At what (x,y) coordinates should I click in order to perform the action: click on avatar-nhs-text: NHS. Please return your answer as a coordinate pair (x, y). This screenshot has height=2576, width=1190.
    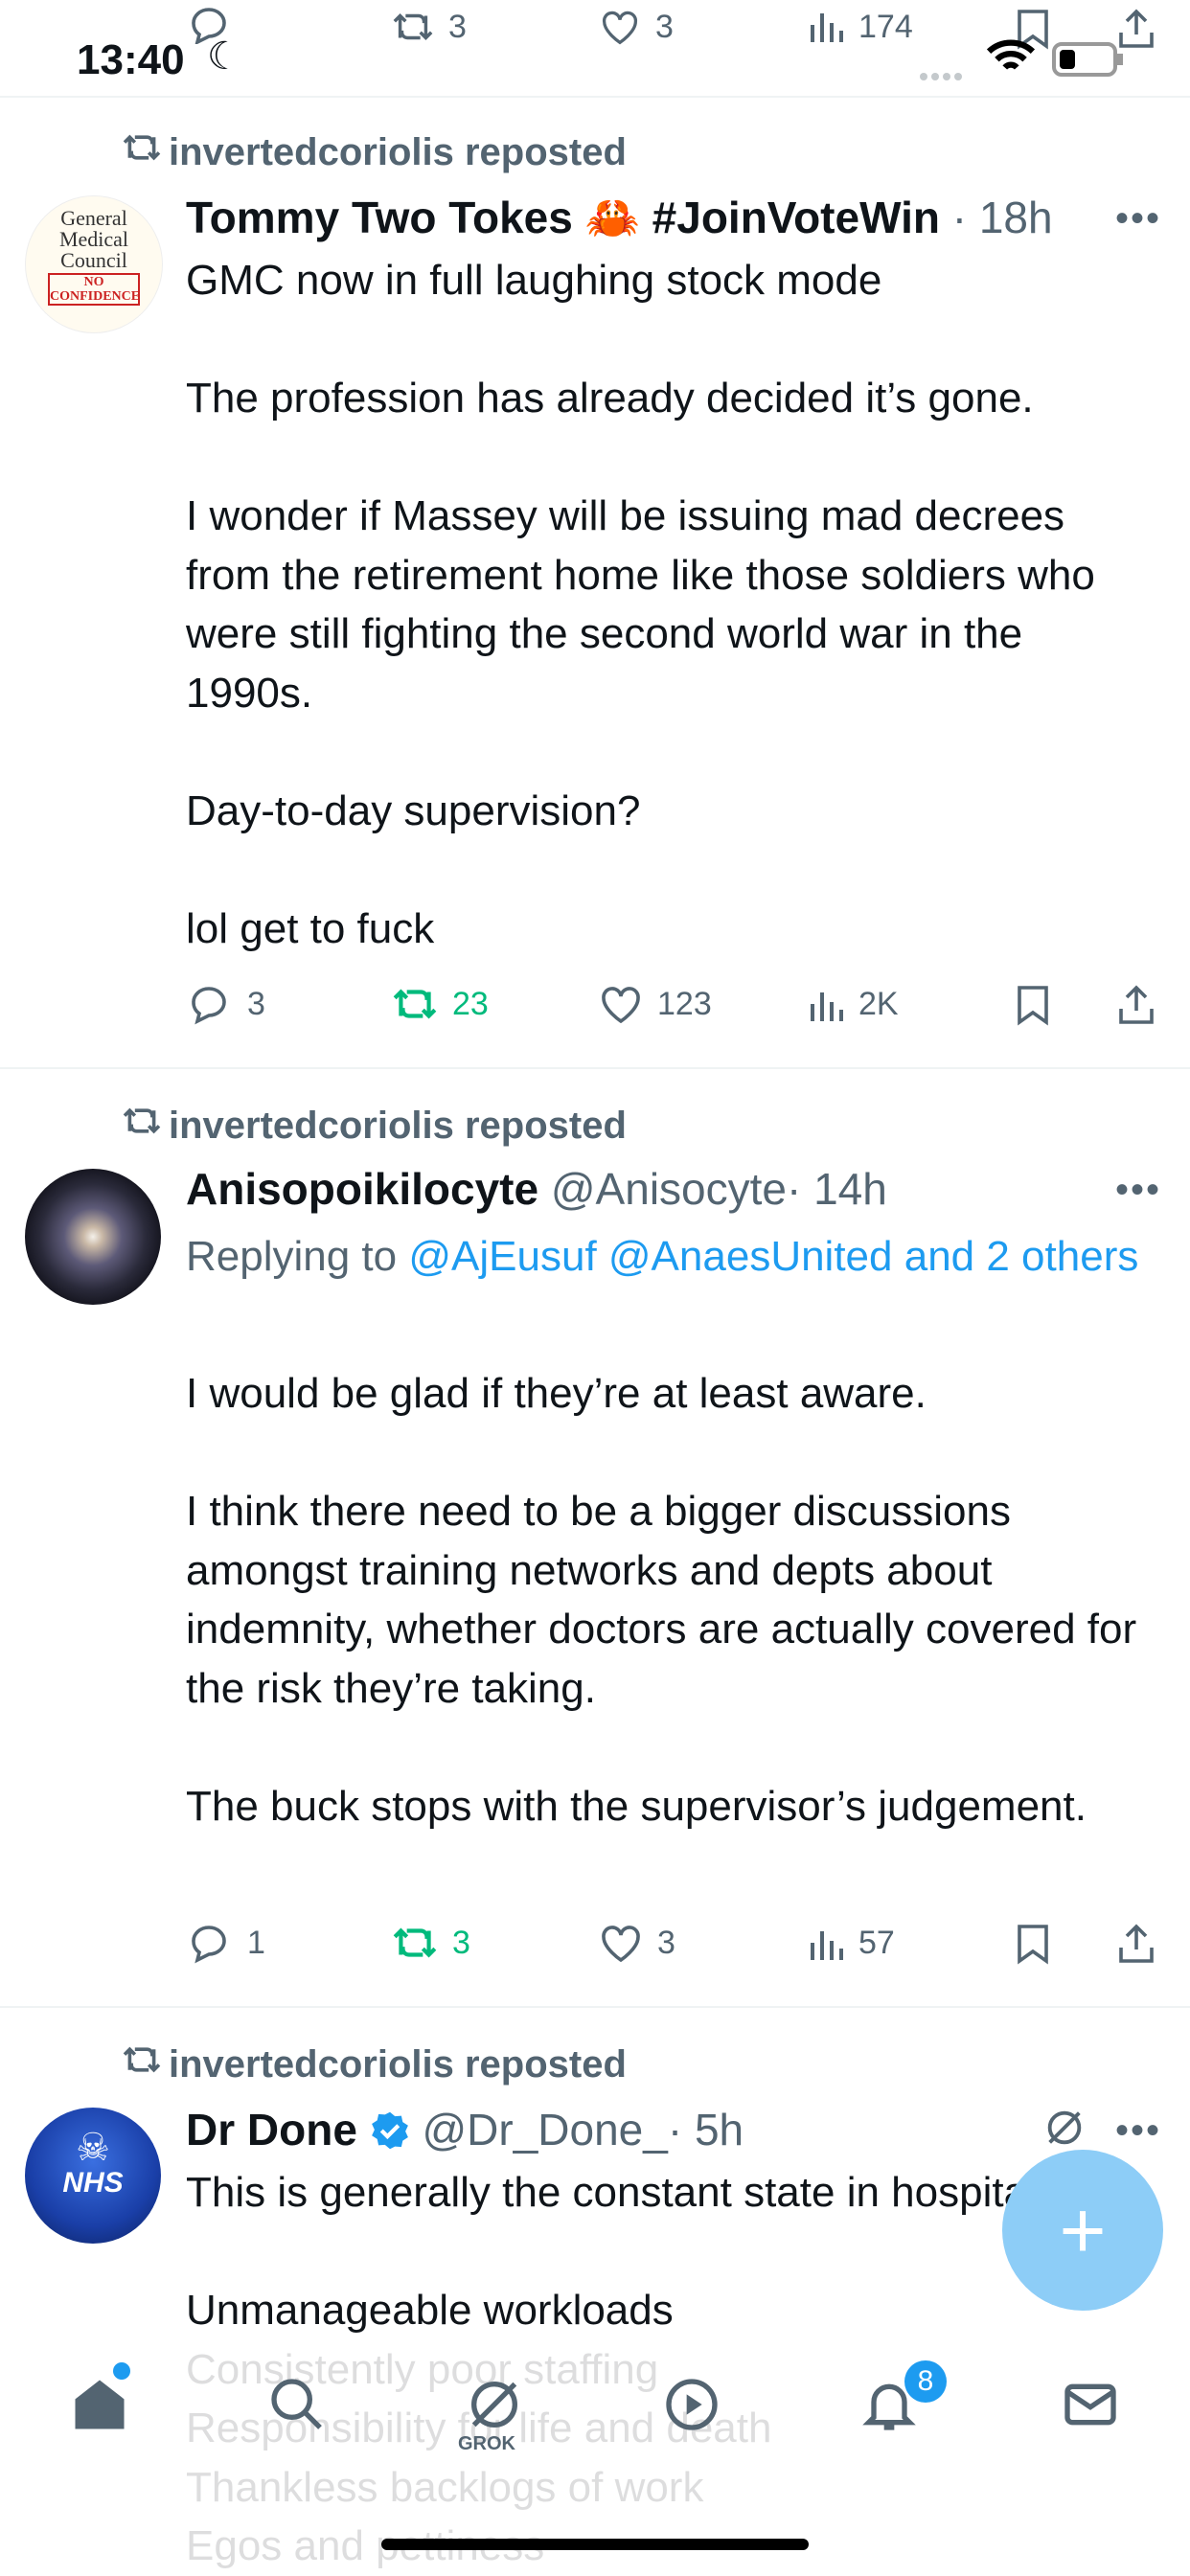
    Looking at the image, I should click on (93, 2183).